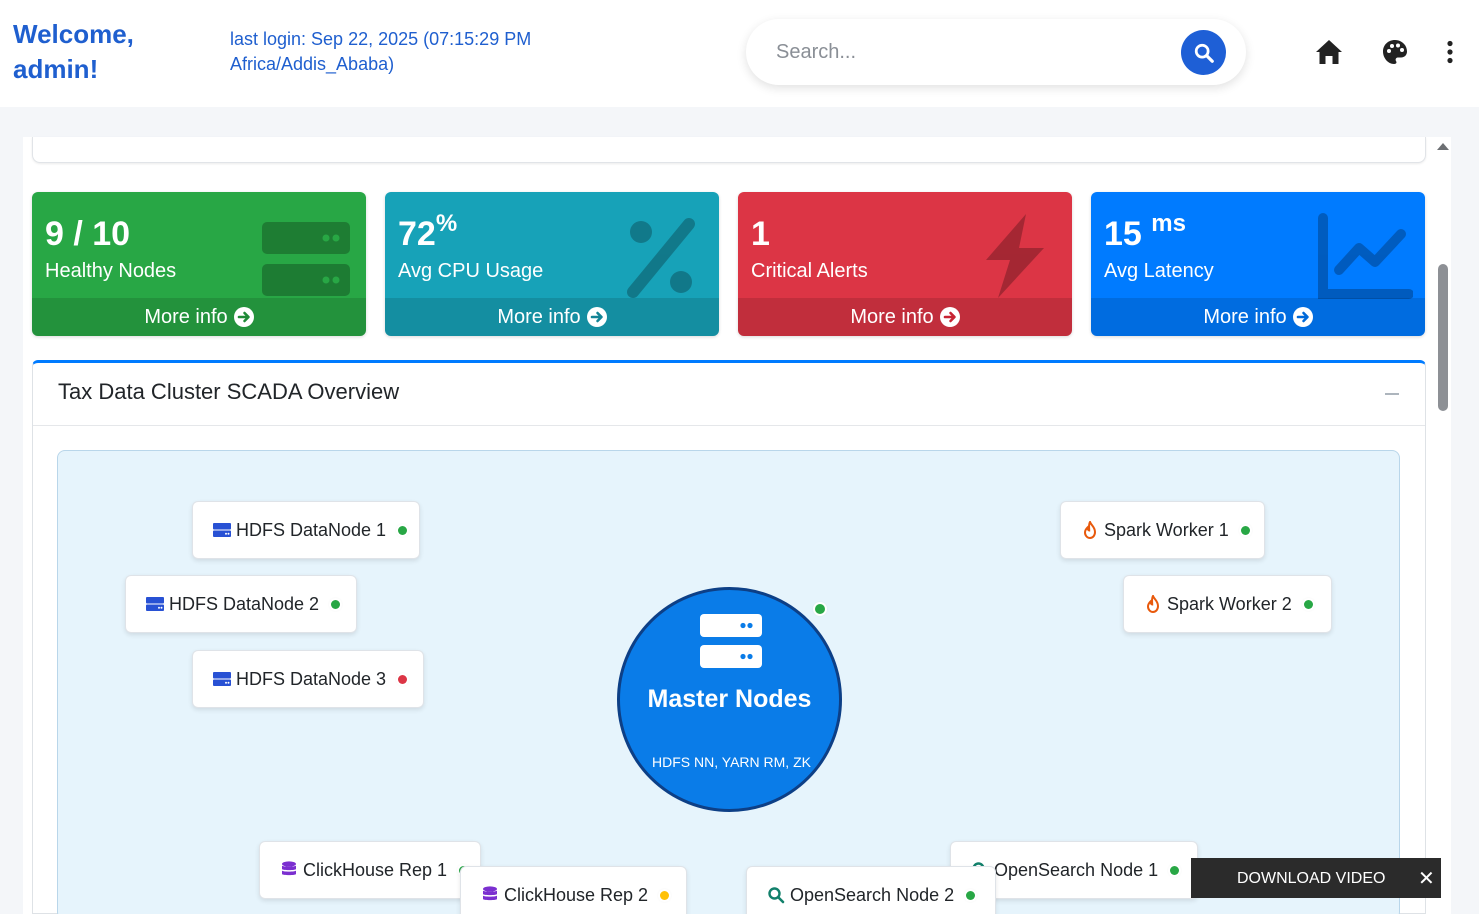  I want to click on node-label: HDFS DataNode 2, so click(244, 603).